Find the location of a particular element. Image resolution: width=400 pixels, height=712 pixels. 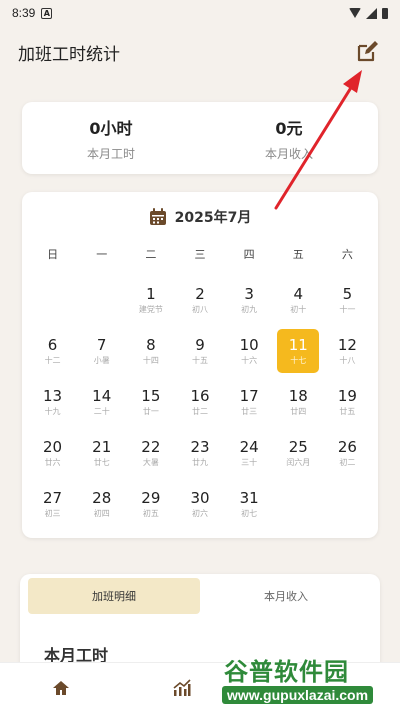

calendar-day-box: 21 廿七 is located at coordinates (102, 453).